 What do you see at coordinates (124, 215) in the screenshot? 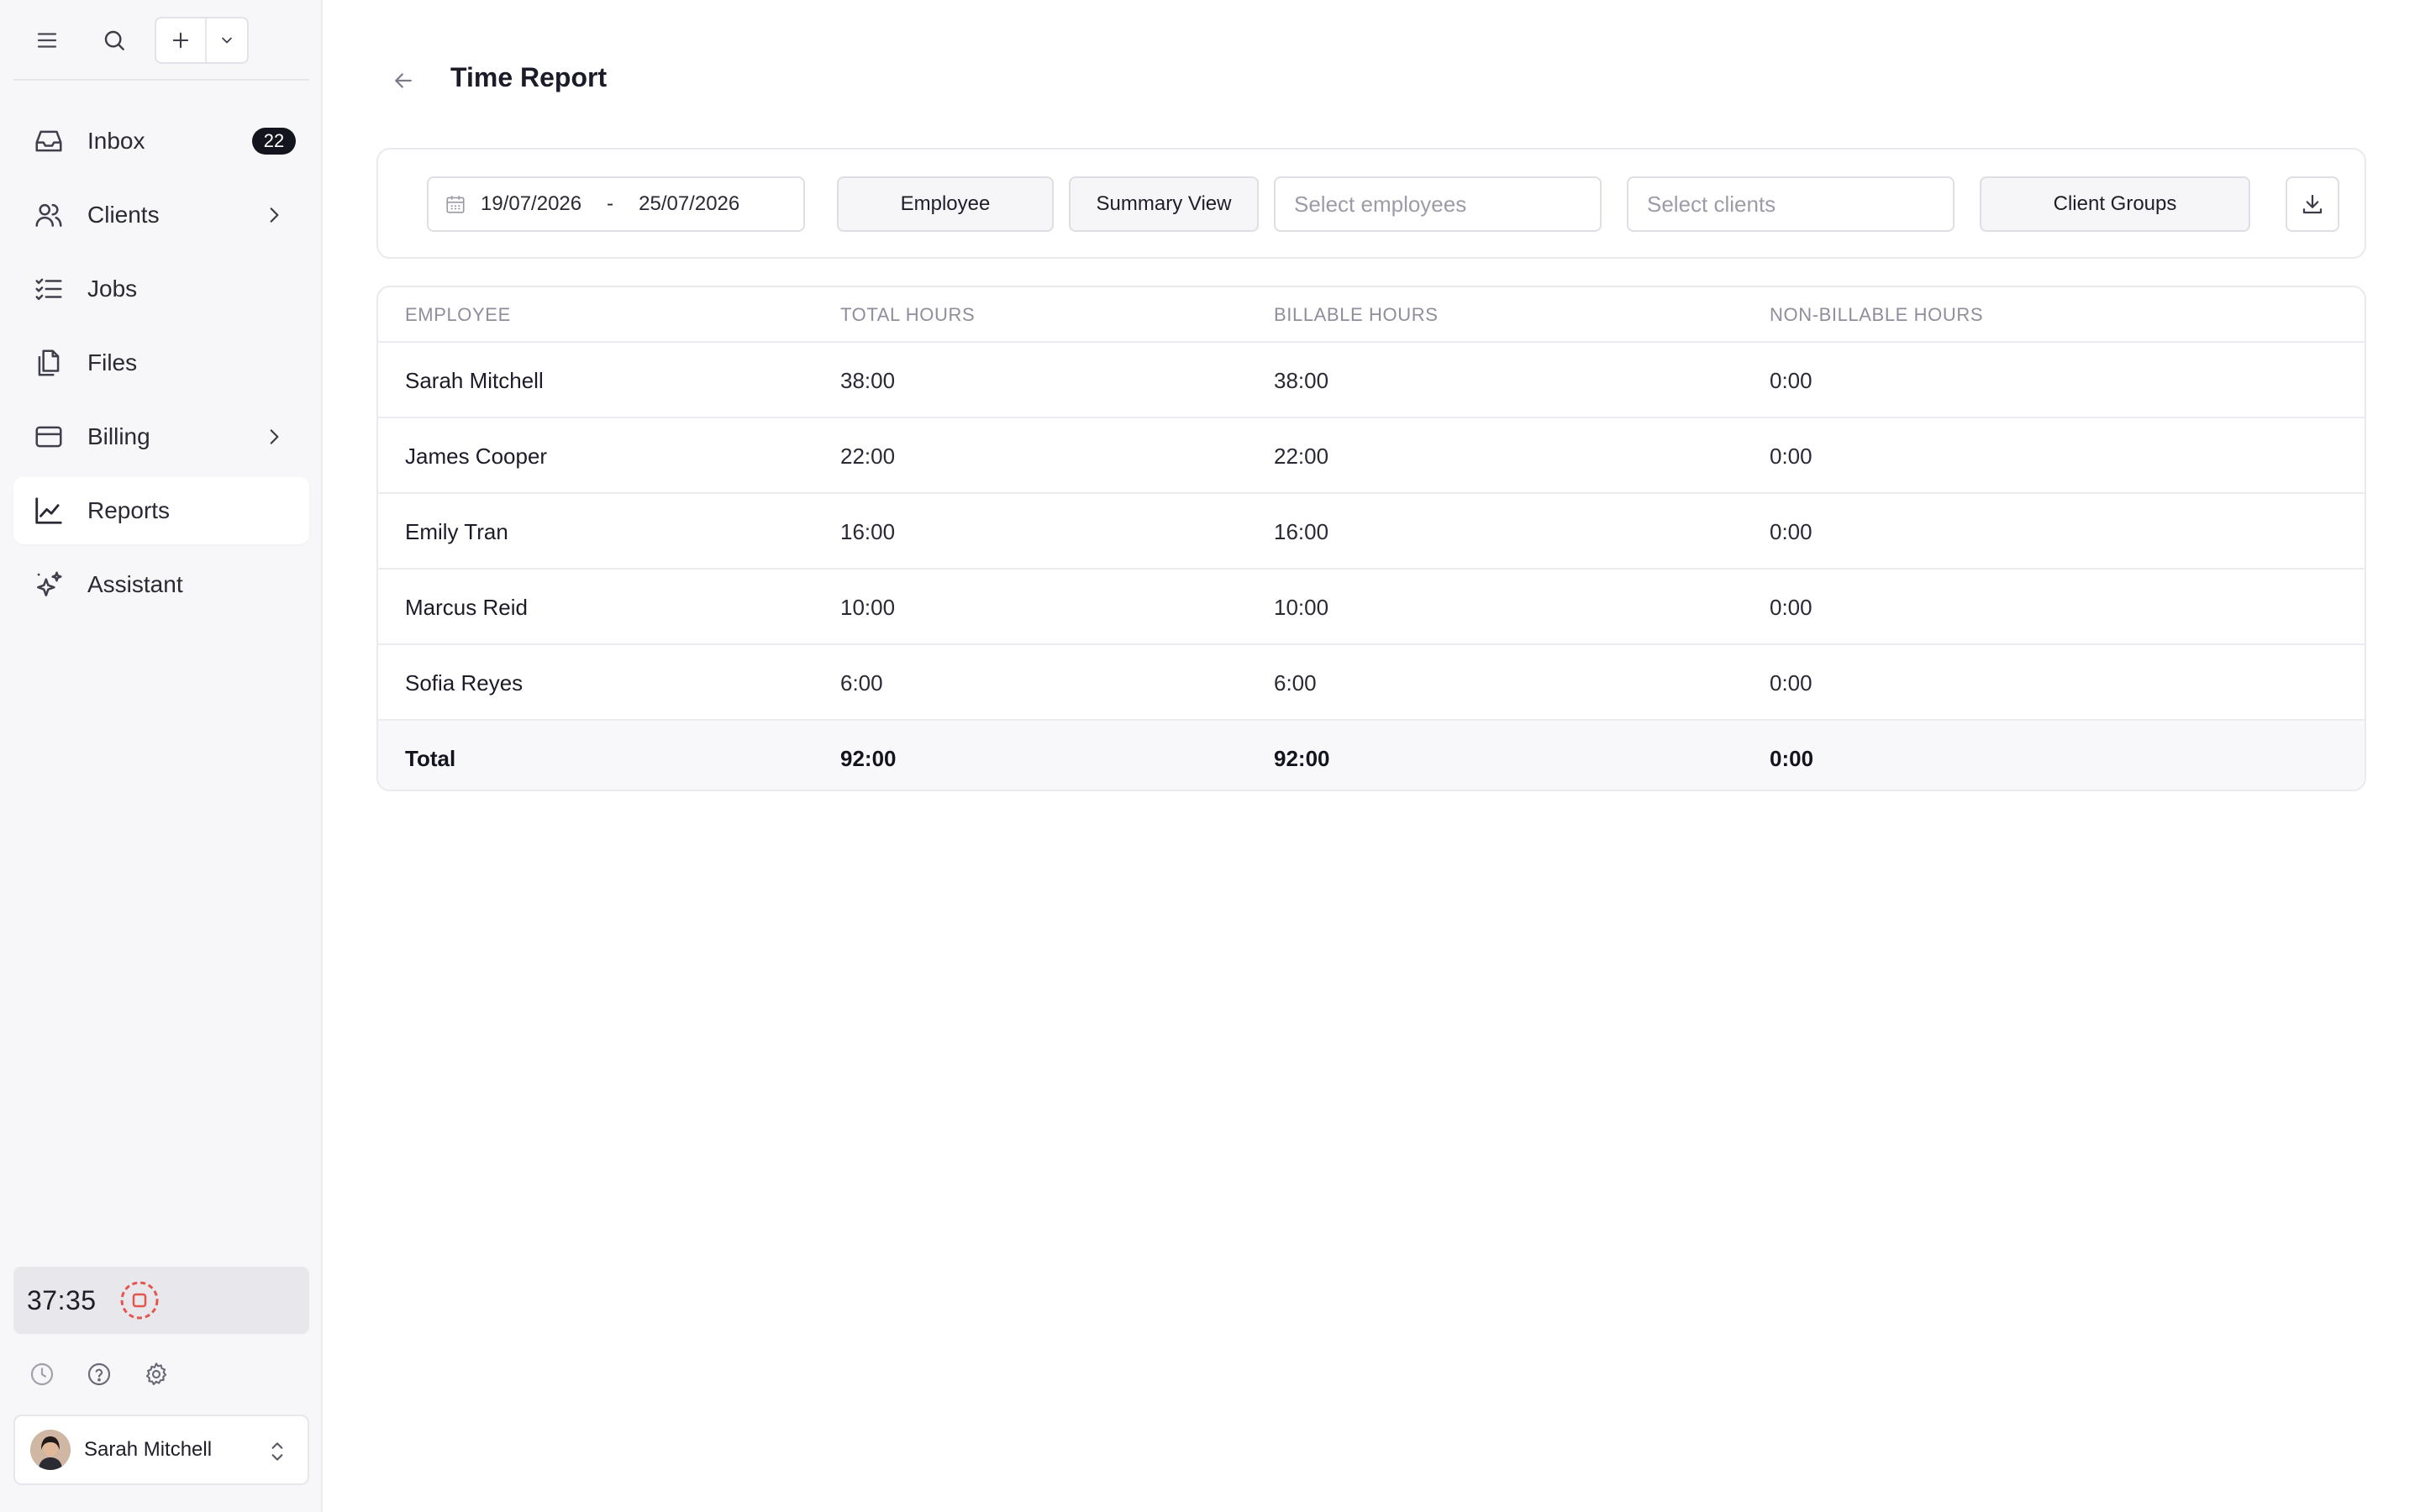
I see `sidebar-item-label: Clients` at bounding box center [124, 215].